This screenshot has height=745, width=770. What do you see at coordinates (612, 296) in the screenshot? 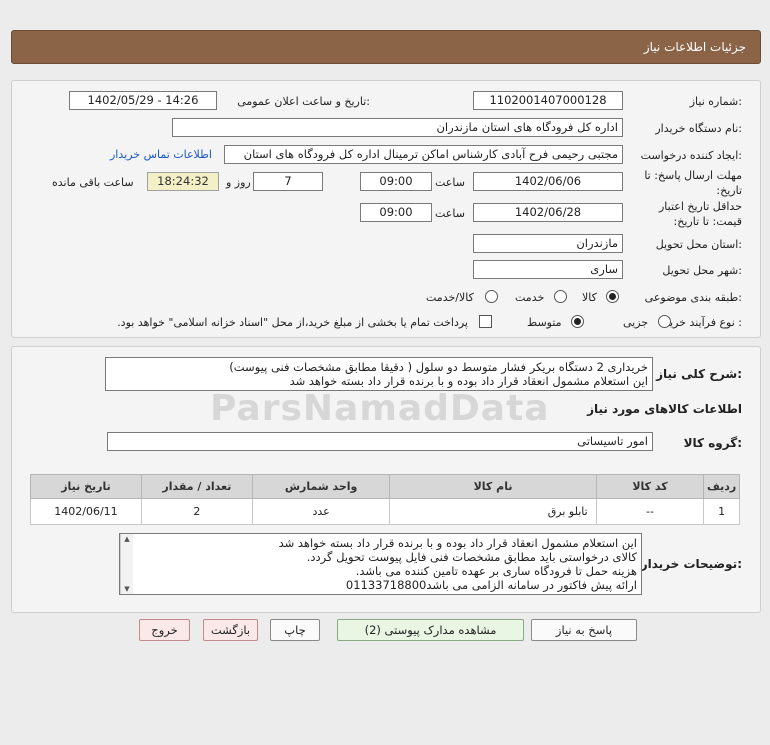
I see `category-radio-goods` at bounding box center [612, 296].